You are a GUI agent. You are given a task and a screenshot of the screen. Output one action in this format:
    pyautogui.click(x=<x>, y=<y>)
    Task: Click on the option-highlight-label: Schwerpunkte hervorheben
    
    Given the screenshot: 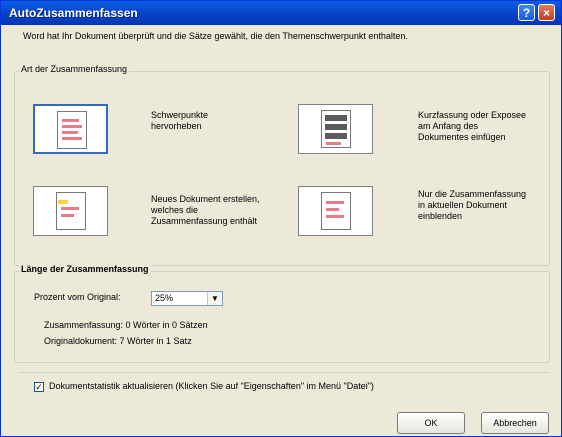 What is the action you would take?
    pyautogui.click(x=201, y=121)
    